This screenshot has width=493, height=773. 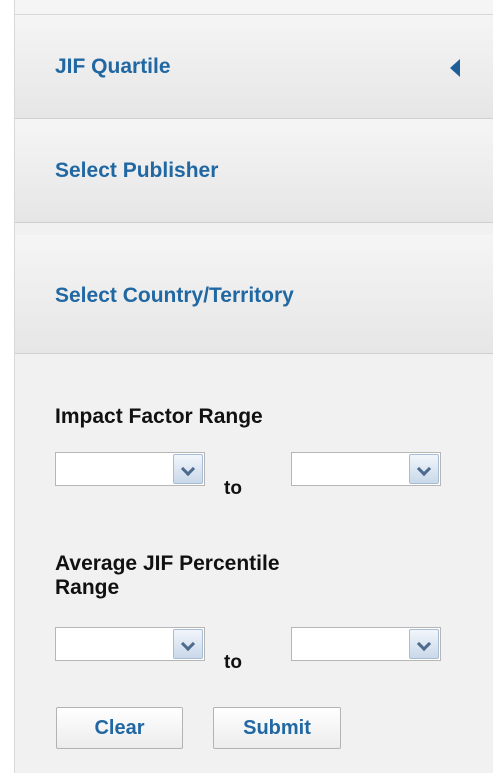 I want to click on collapse-arrow-icon, so click(x=455, y=68).